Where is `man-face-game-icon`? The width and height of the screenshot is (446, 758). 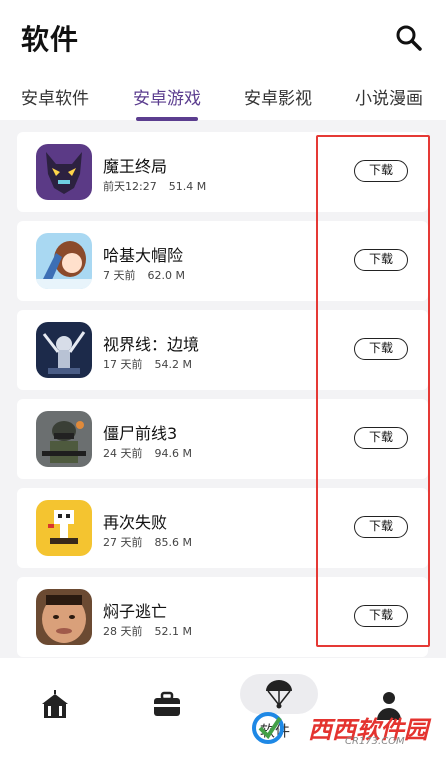
man-face-game-icon is located at coordinates (64, 617).